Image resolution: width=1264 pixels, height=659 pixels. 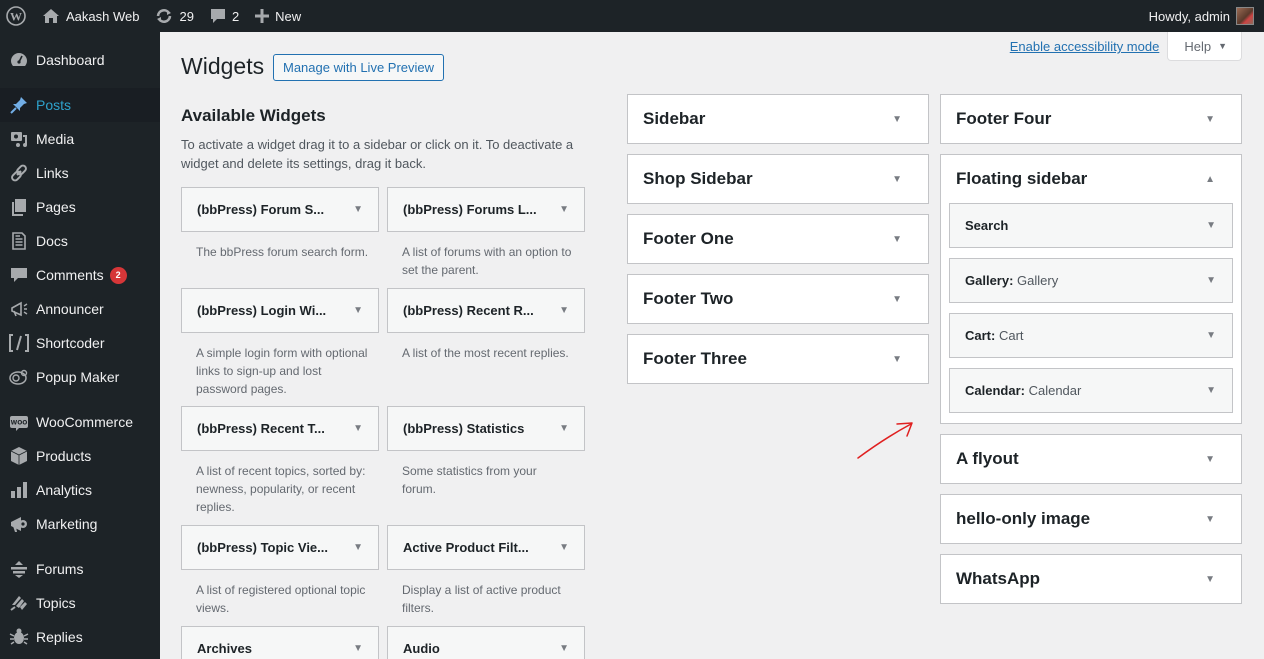 I want to click on available-widget: (bbPress) Recent R... ▼, so click(x=486, y=310).